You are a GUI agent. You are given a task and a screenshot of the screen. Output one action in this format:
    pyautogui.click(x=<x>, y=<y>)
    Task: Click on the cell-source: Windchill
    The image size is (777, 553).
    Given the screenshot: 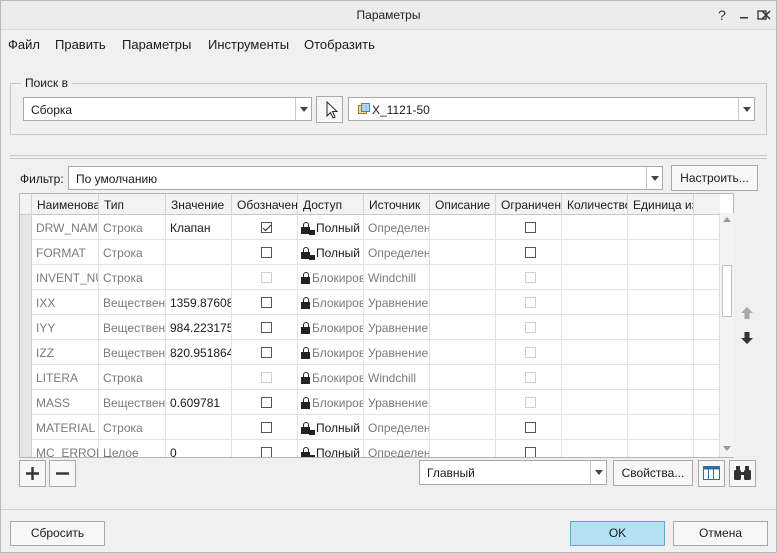 What is the action you would take?
    pyautogui.click(x=397, y=377)
    